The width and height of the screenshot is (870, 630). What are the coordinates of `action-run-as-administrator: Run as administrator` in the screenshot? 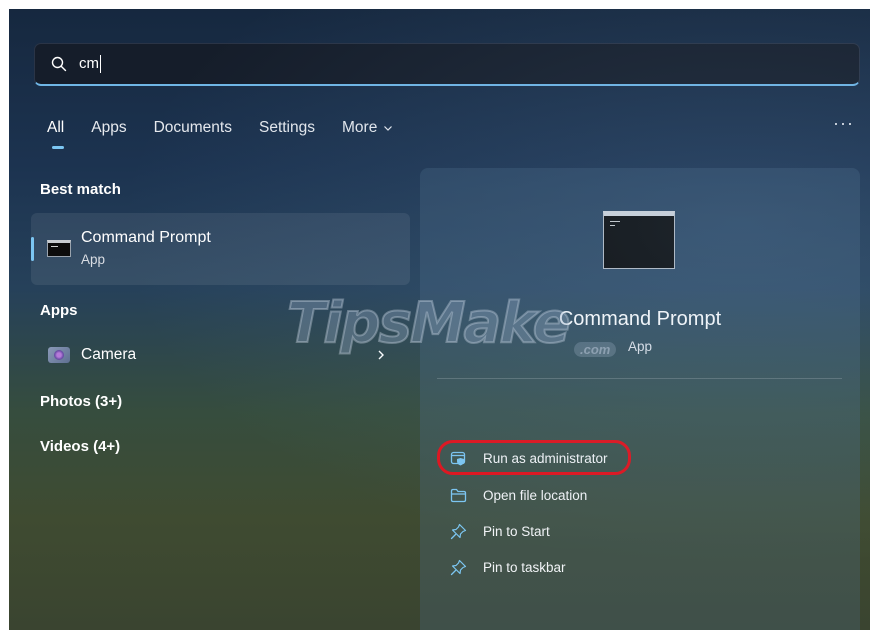 It's located at (529, 458).